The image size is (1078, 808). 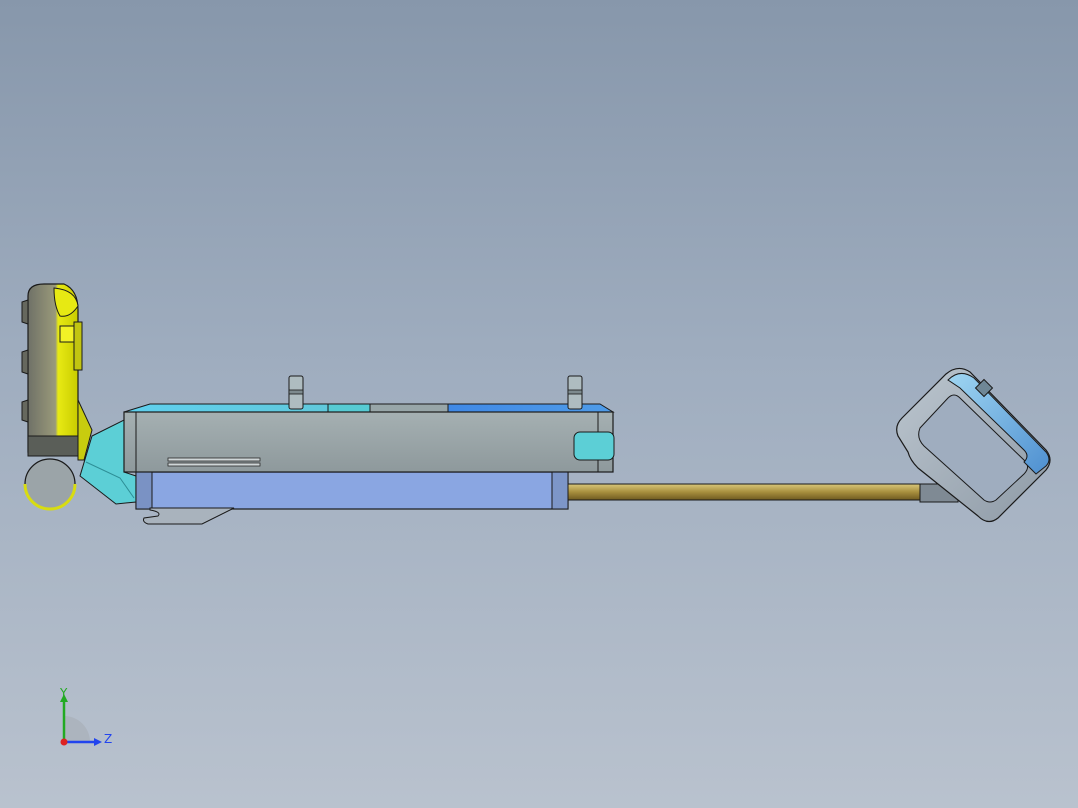 I want to click on z-axis-label: Z, so click(x=108, y=739).